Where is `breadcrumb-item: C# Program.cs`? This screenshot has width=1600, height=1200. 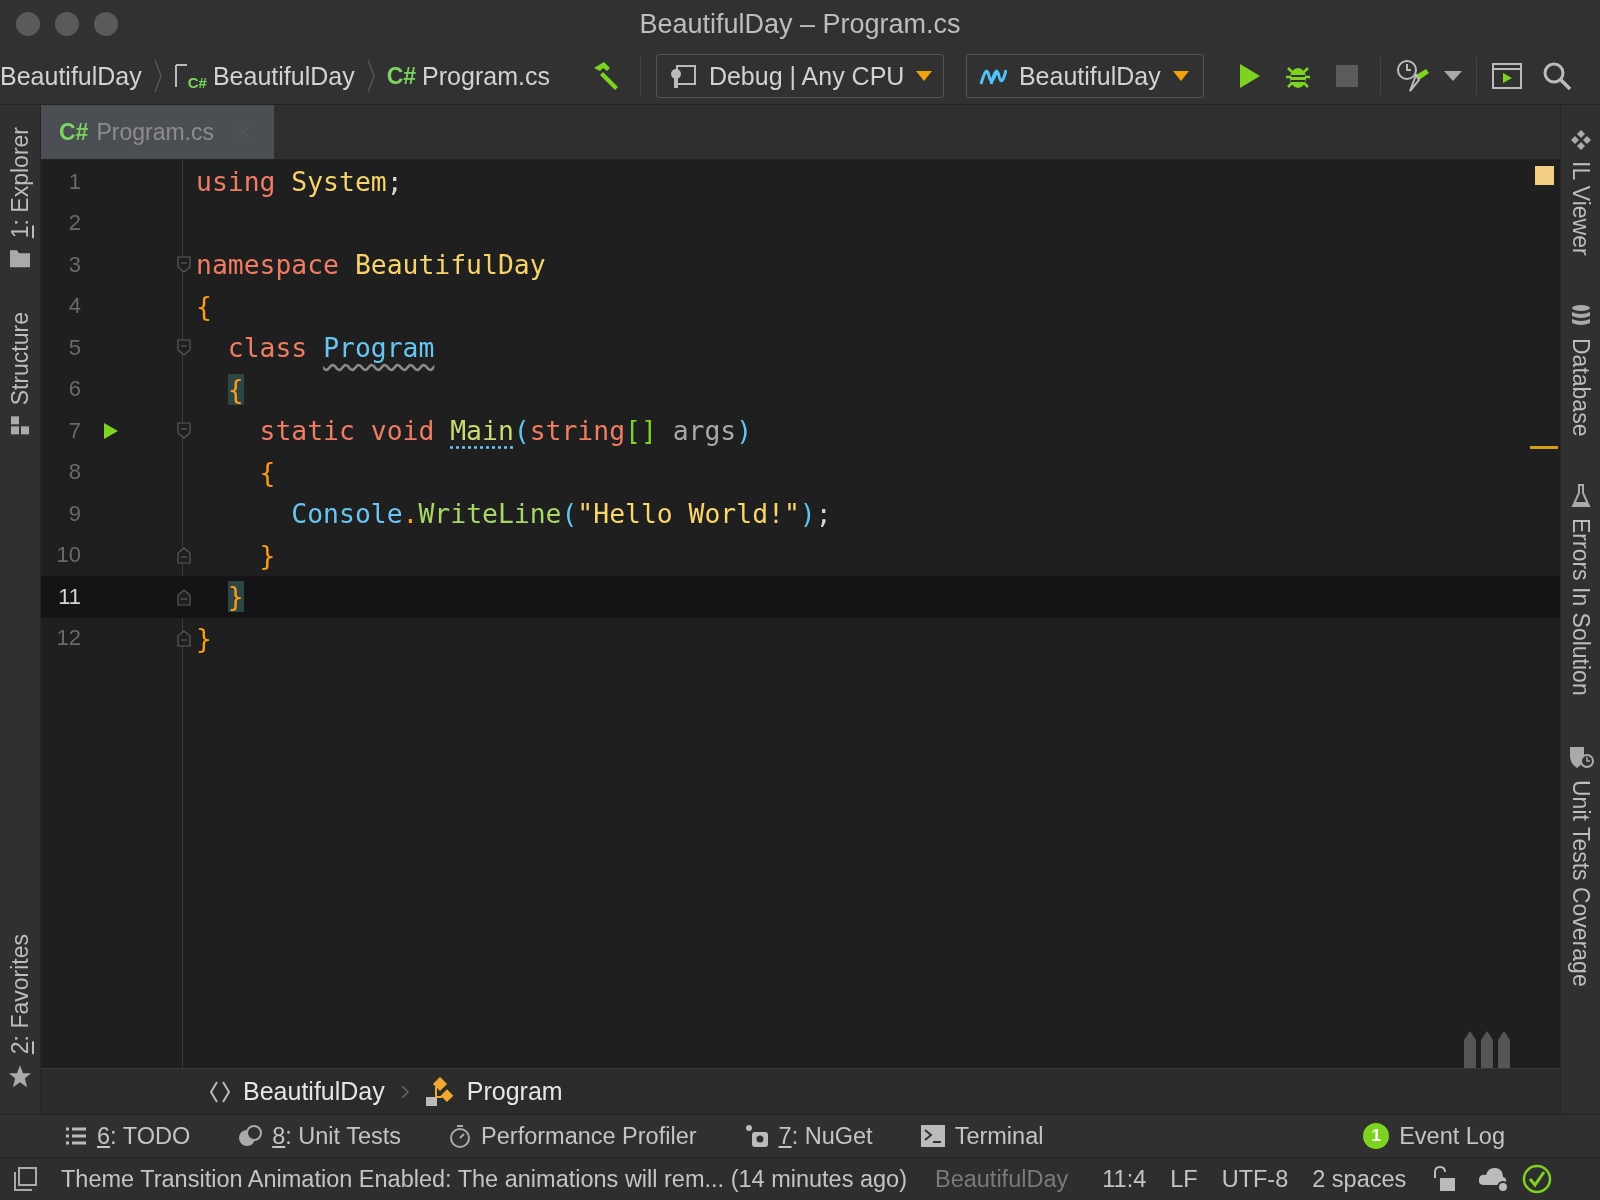 breadcrumb-item: C# Program.cs is located at coordinates (468, 76).